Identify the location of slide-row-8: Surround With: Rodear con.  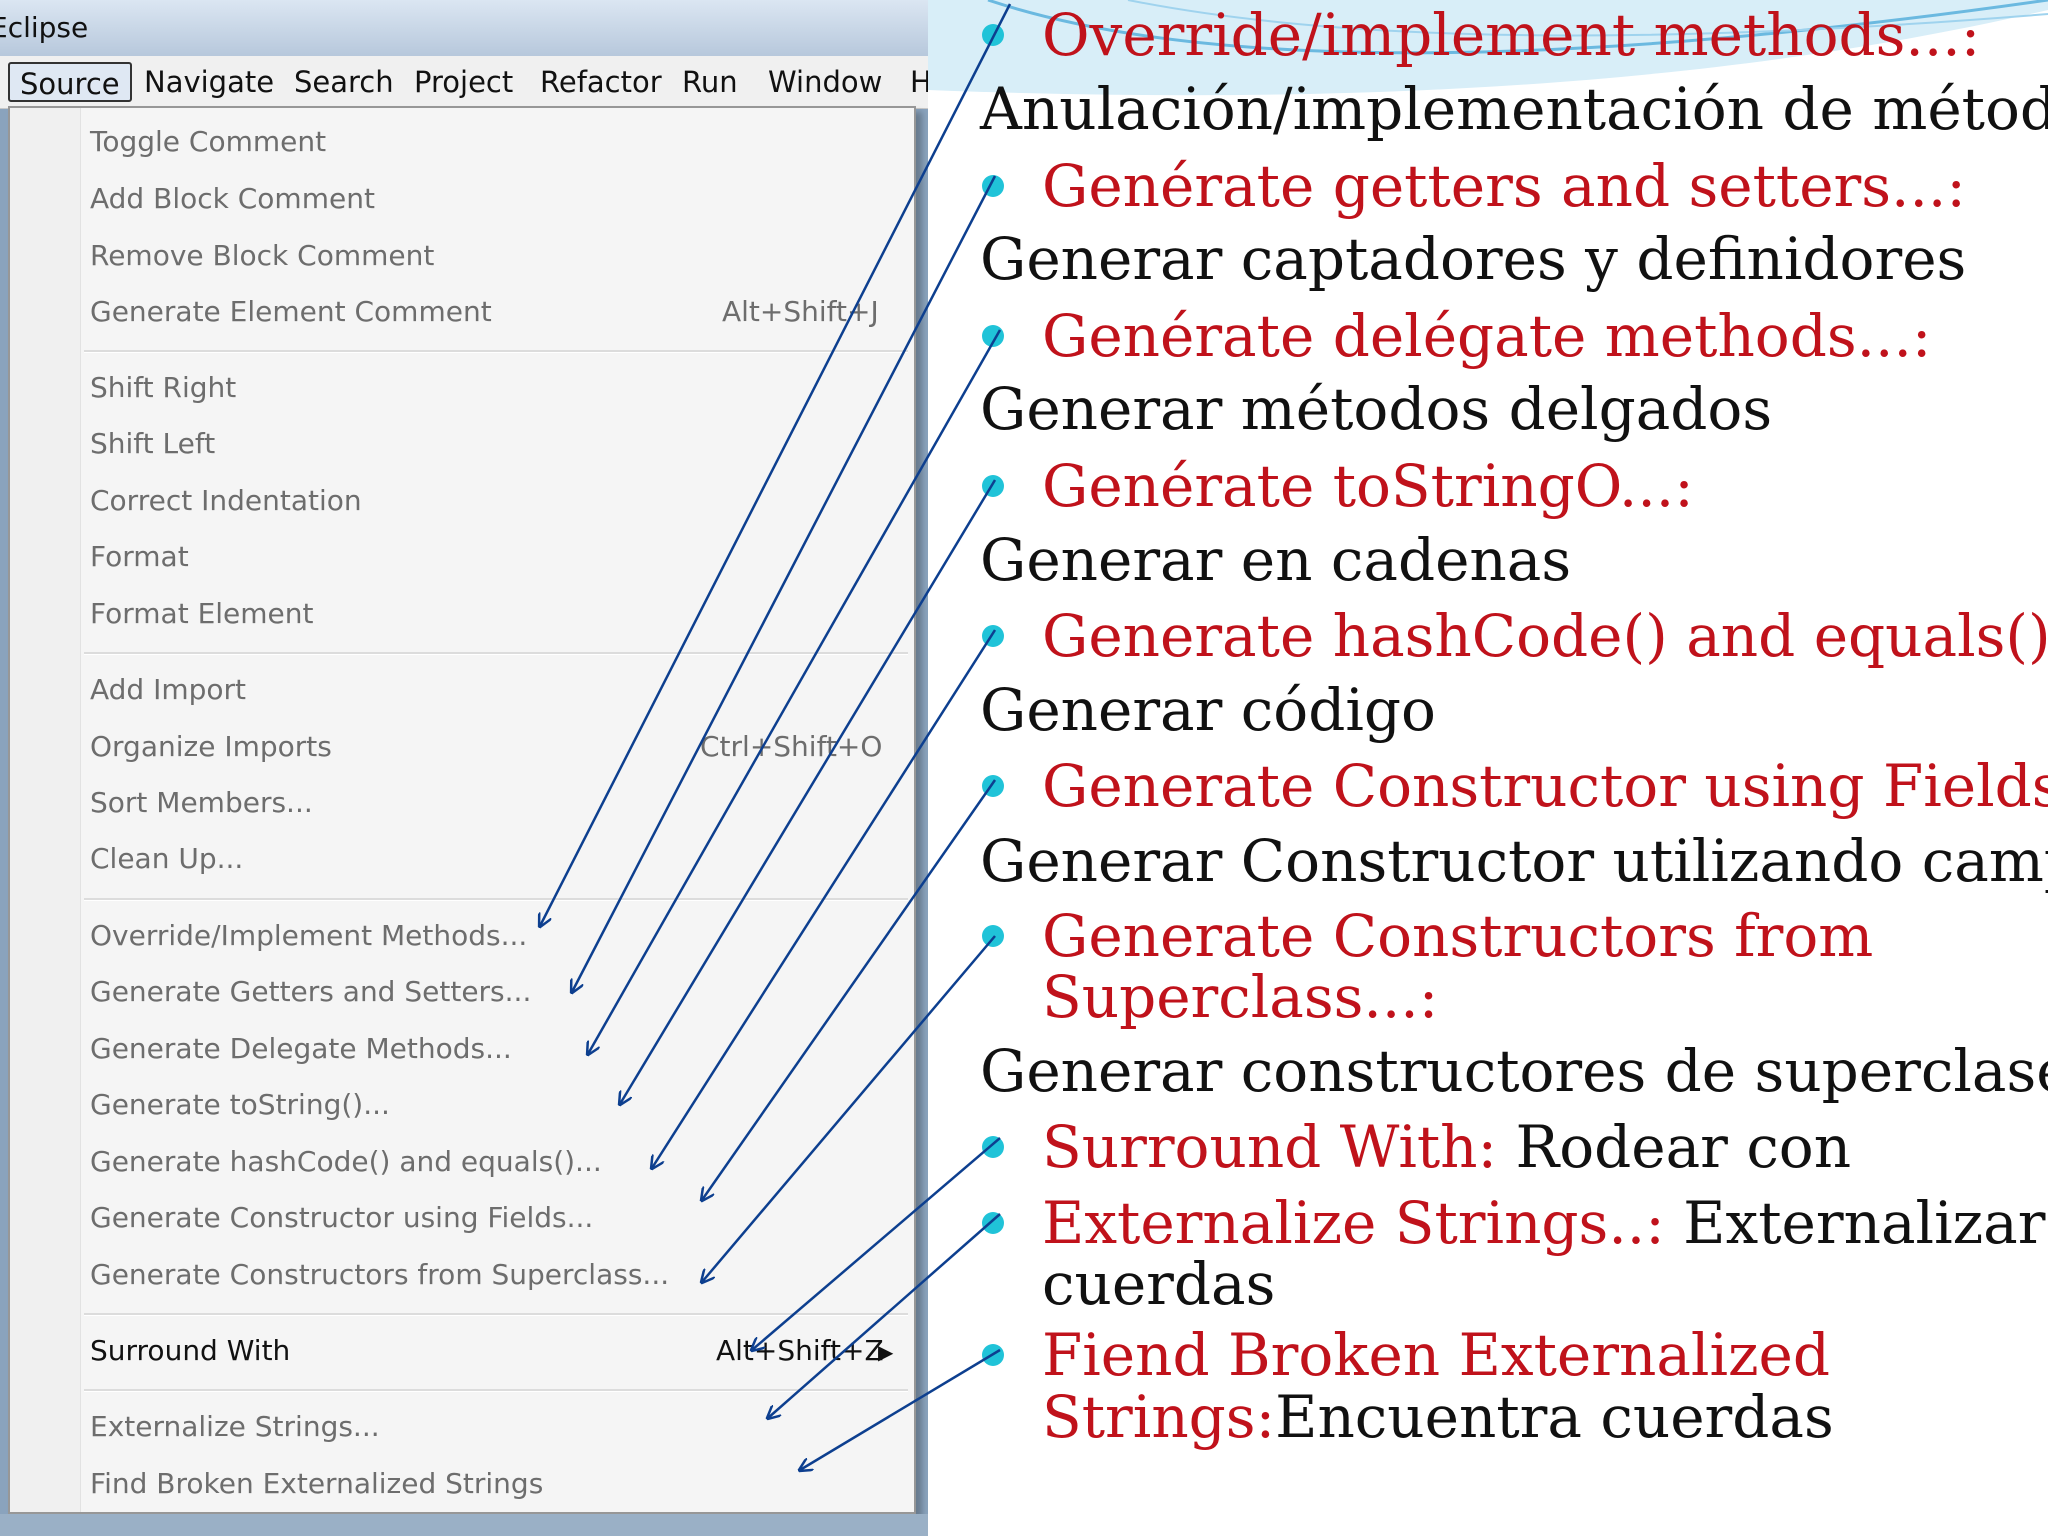
(1446, 1147).